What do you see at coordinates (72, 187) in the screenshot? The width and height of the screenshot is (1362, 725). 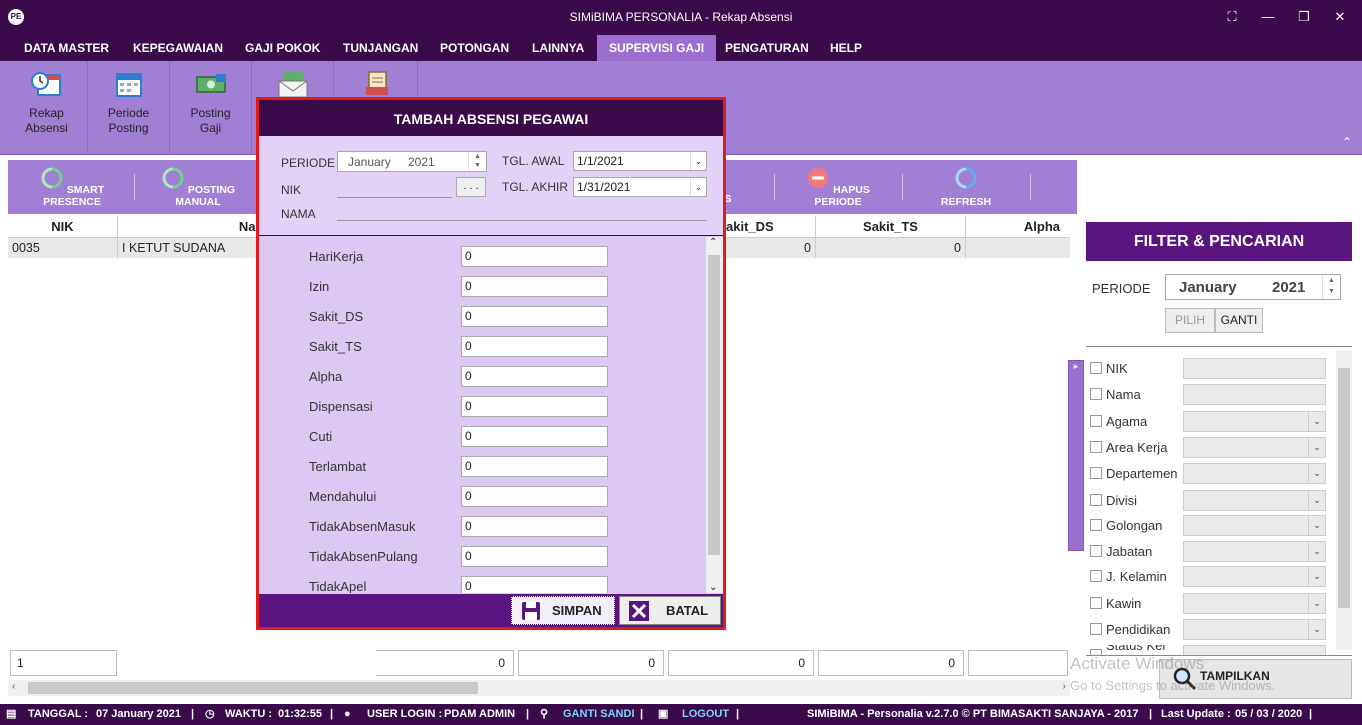 I see `smart-presence-button: SMART PRESENCE` at bounding box center [72, 187].